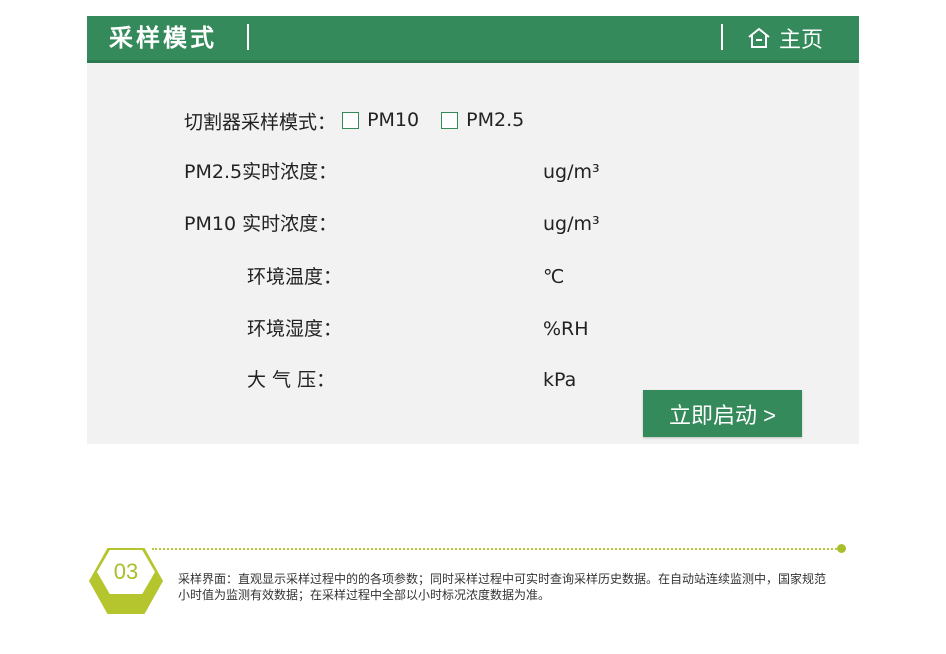 The width and height of the screenshot is (946, 654). I want to click on humidity-unit: %RH, so click(566, 329).